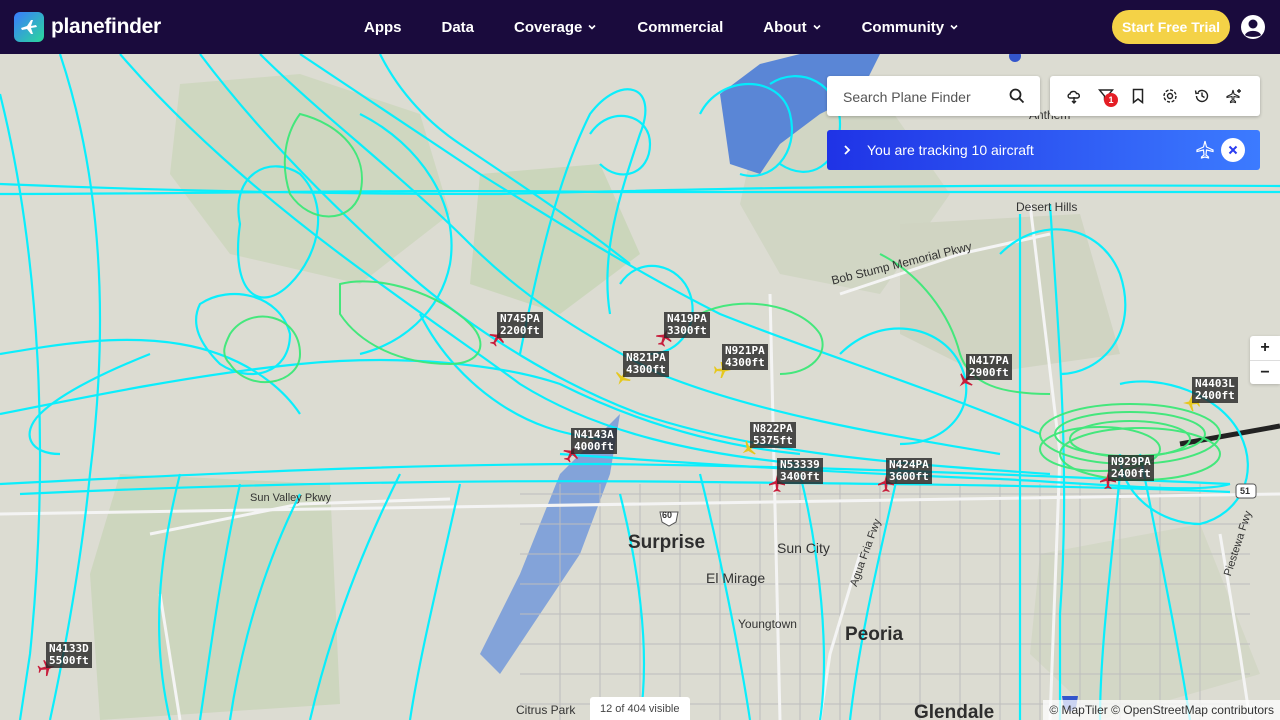 This screenshot has width=1280, height=720. I want to click on aircraft-label: N4403L 2400ft, so click(1215, 390).